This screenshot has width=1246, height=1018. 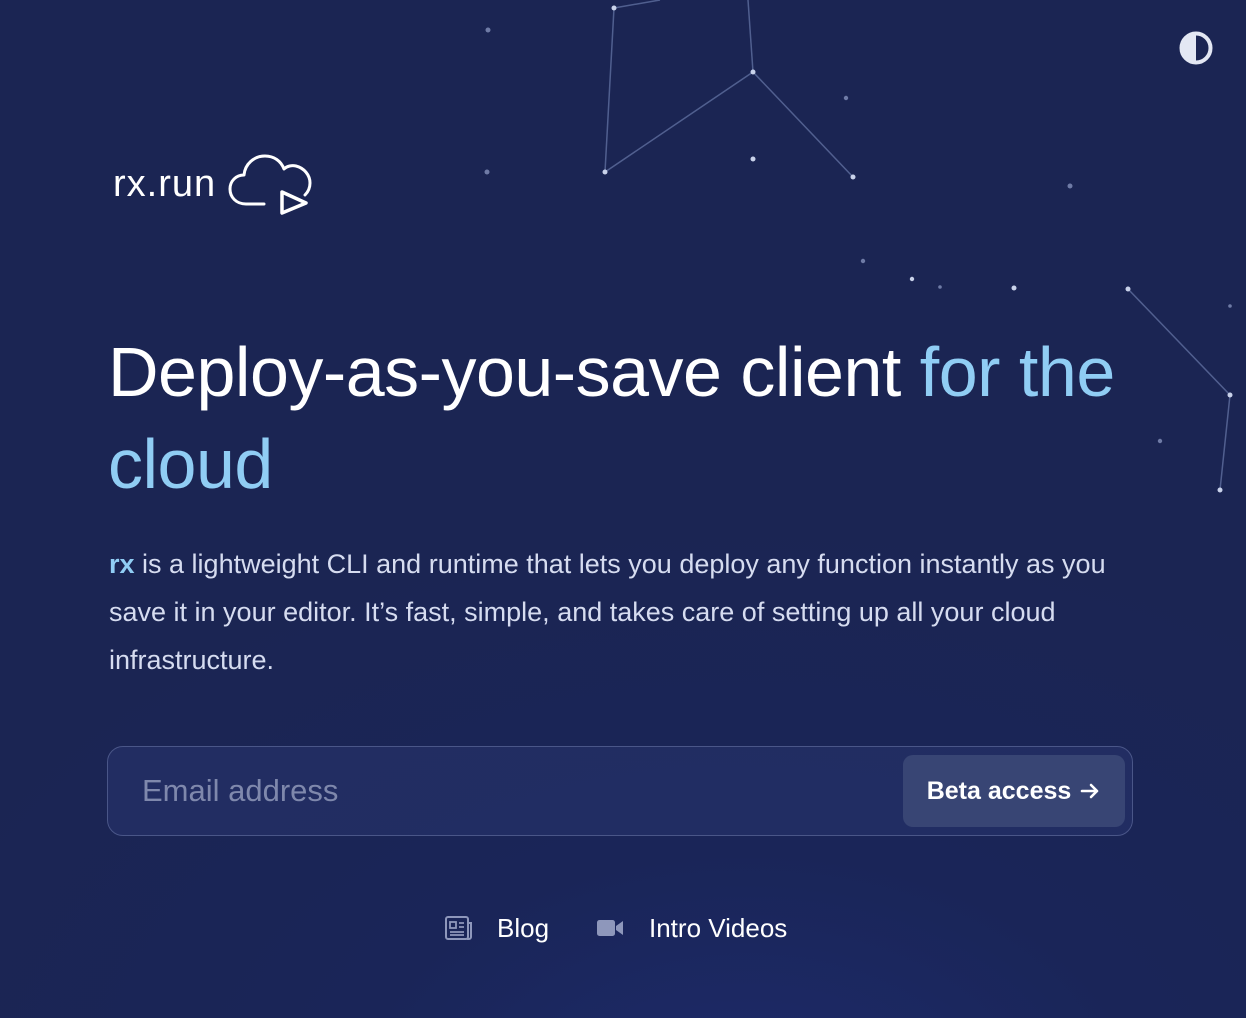 I want to click on blog-link-label: Blog, so click(x=523, y=927).